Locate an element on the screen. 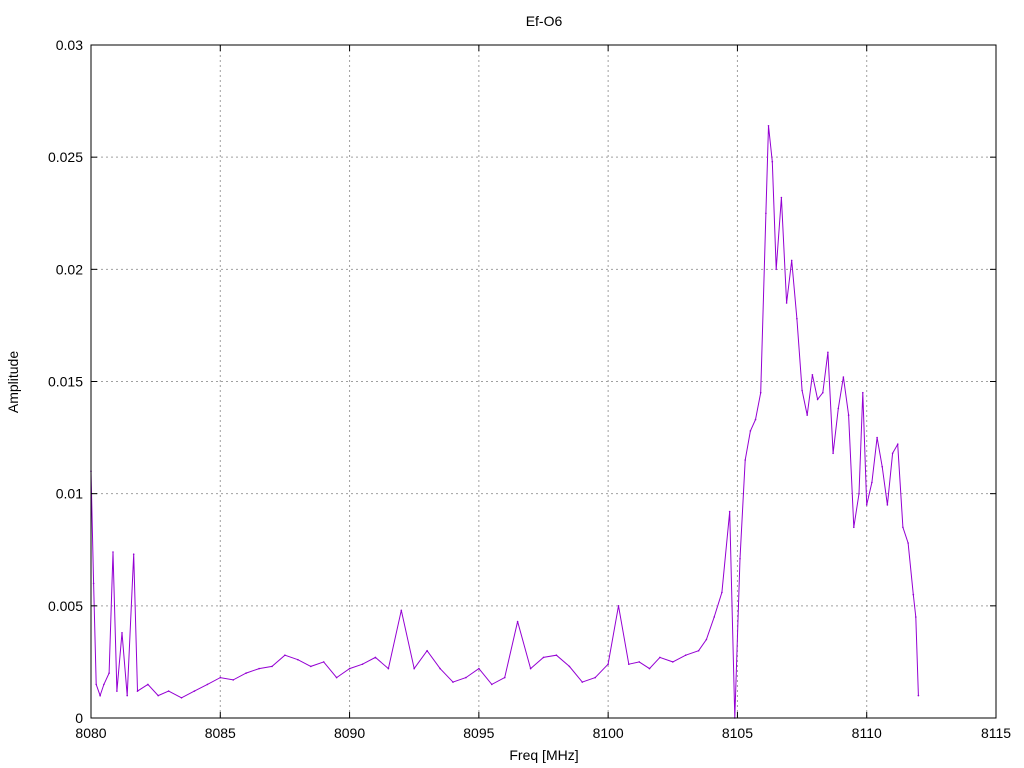 This screenshot has height=768, width=1024. y-tick-label: 0.03 is located at coordinates (69, 45).